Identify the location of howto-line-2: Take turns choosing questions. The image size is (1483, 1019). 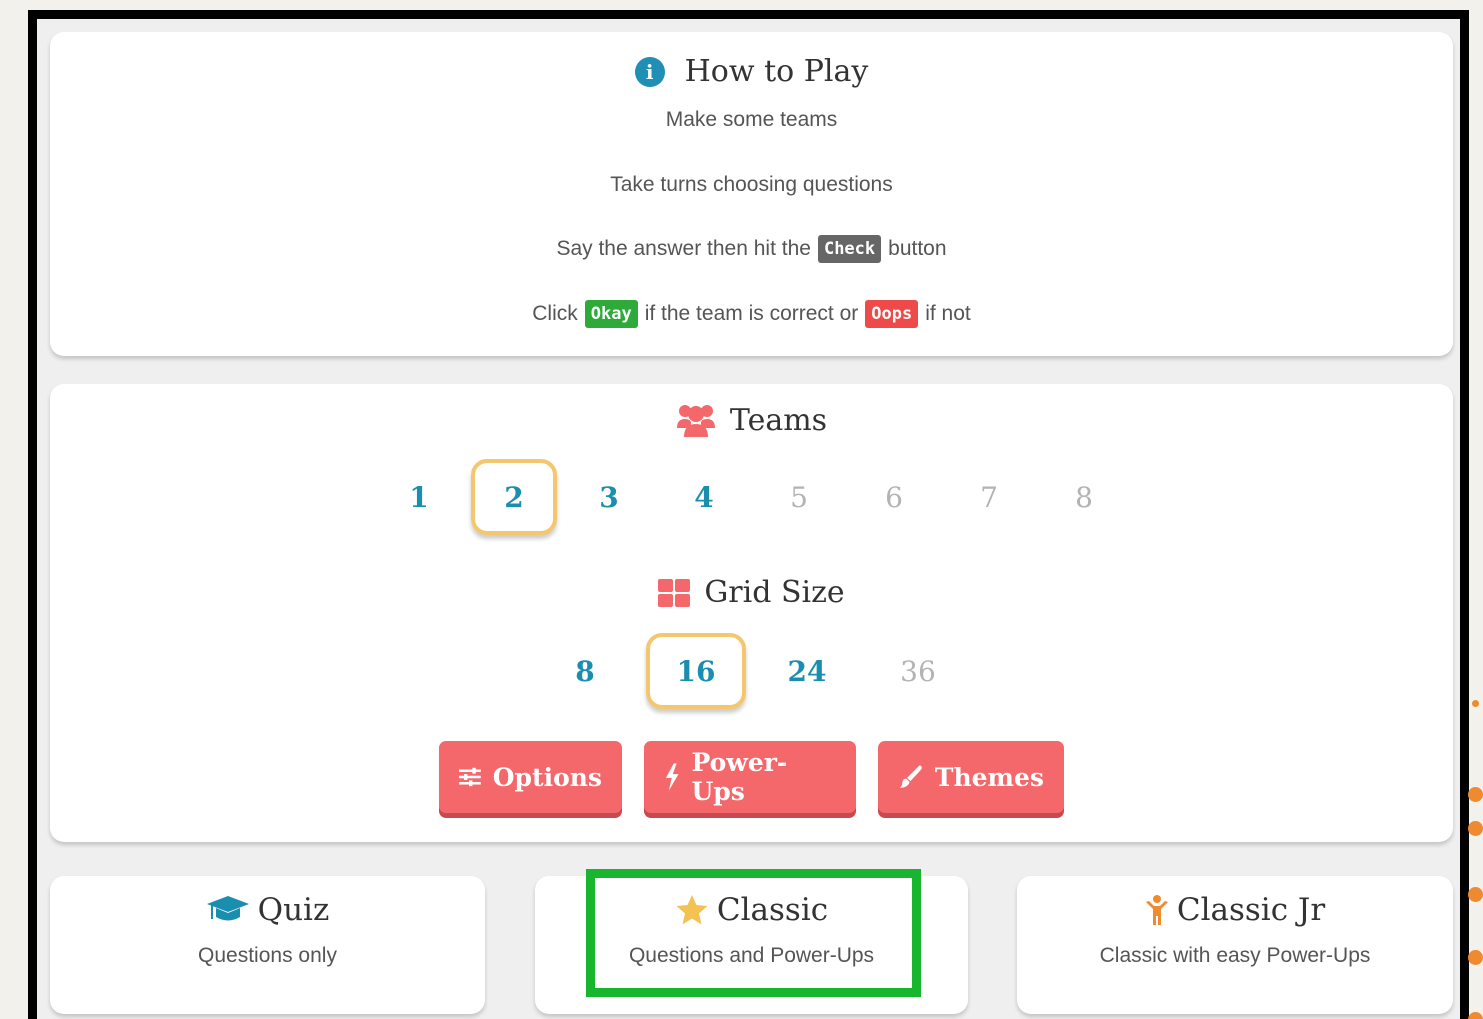
(751, 184).